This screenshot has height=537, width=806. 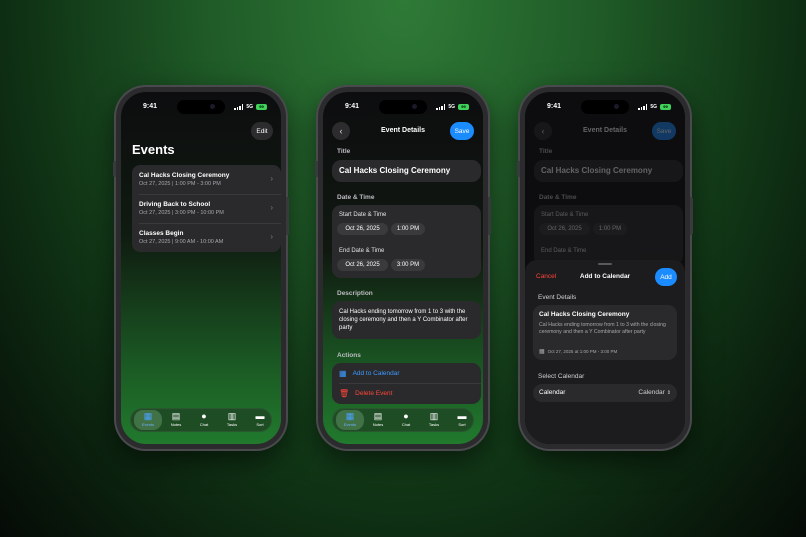 I want to click on calendar-select: Calendar Calendar ⇕, so click(x=605, y=393).